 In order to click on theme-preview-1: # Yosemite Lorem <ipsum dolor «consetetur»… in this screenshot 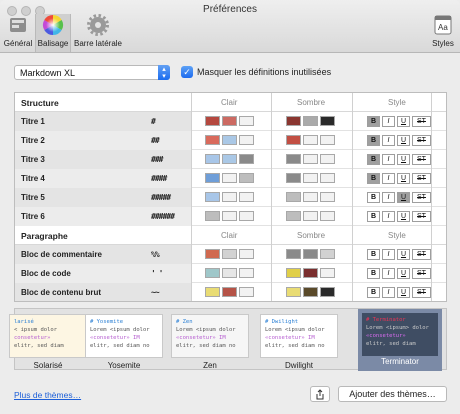, I will do `click(124, 336)`.